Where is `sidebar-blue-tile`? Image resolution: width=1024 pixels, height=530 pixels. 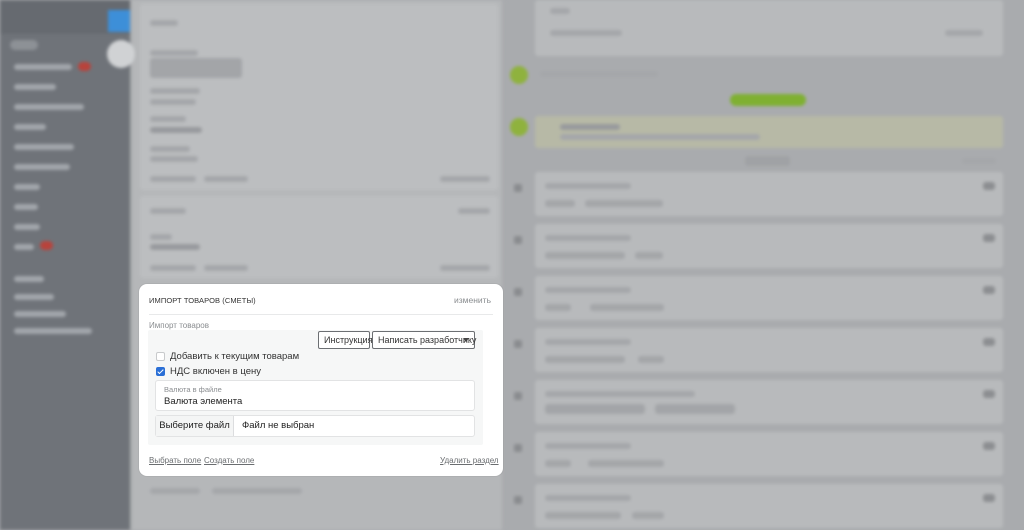
sidebar-blue-tile is located at coordinates (119, 21).